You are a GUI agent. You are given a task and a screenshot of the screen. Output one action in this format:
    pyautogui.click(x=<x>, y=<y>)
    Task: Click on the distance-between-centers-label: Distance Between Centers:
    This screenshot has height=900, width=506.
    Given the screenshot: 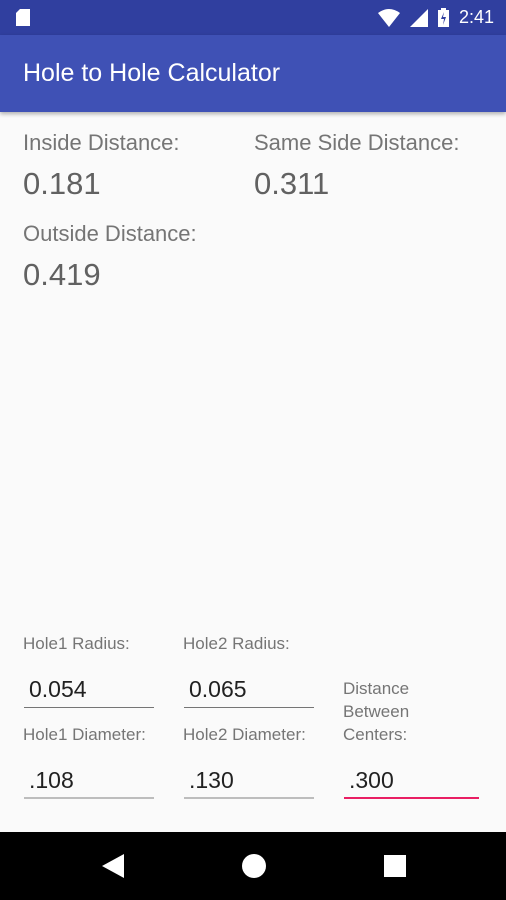 What is the action you would take?
    pyautogui.click(x=376, y=711)
    